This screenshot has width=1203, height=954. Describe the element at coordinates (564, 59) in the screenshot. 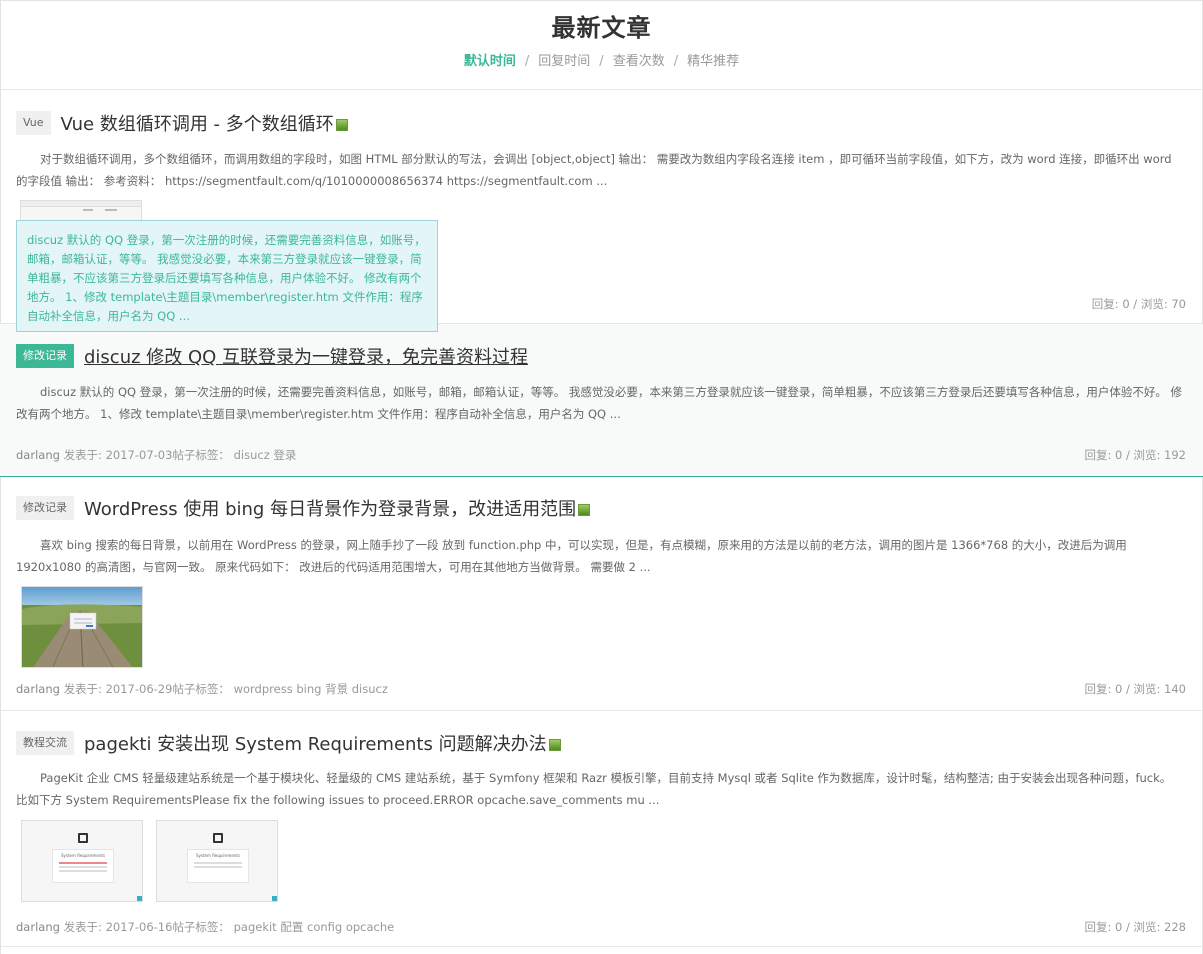

I see `sort-tab-reply-time: 回复时间` at that location.